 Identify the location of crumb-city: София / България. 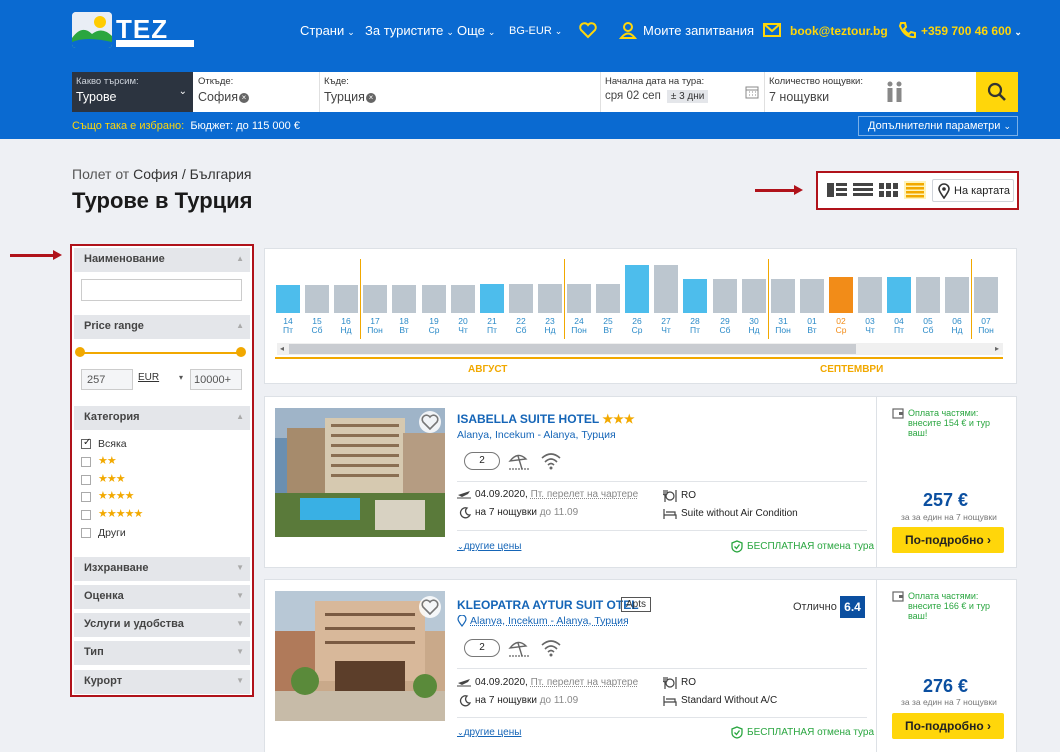
(192, 174).